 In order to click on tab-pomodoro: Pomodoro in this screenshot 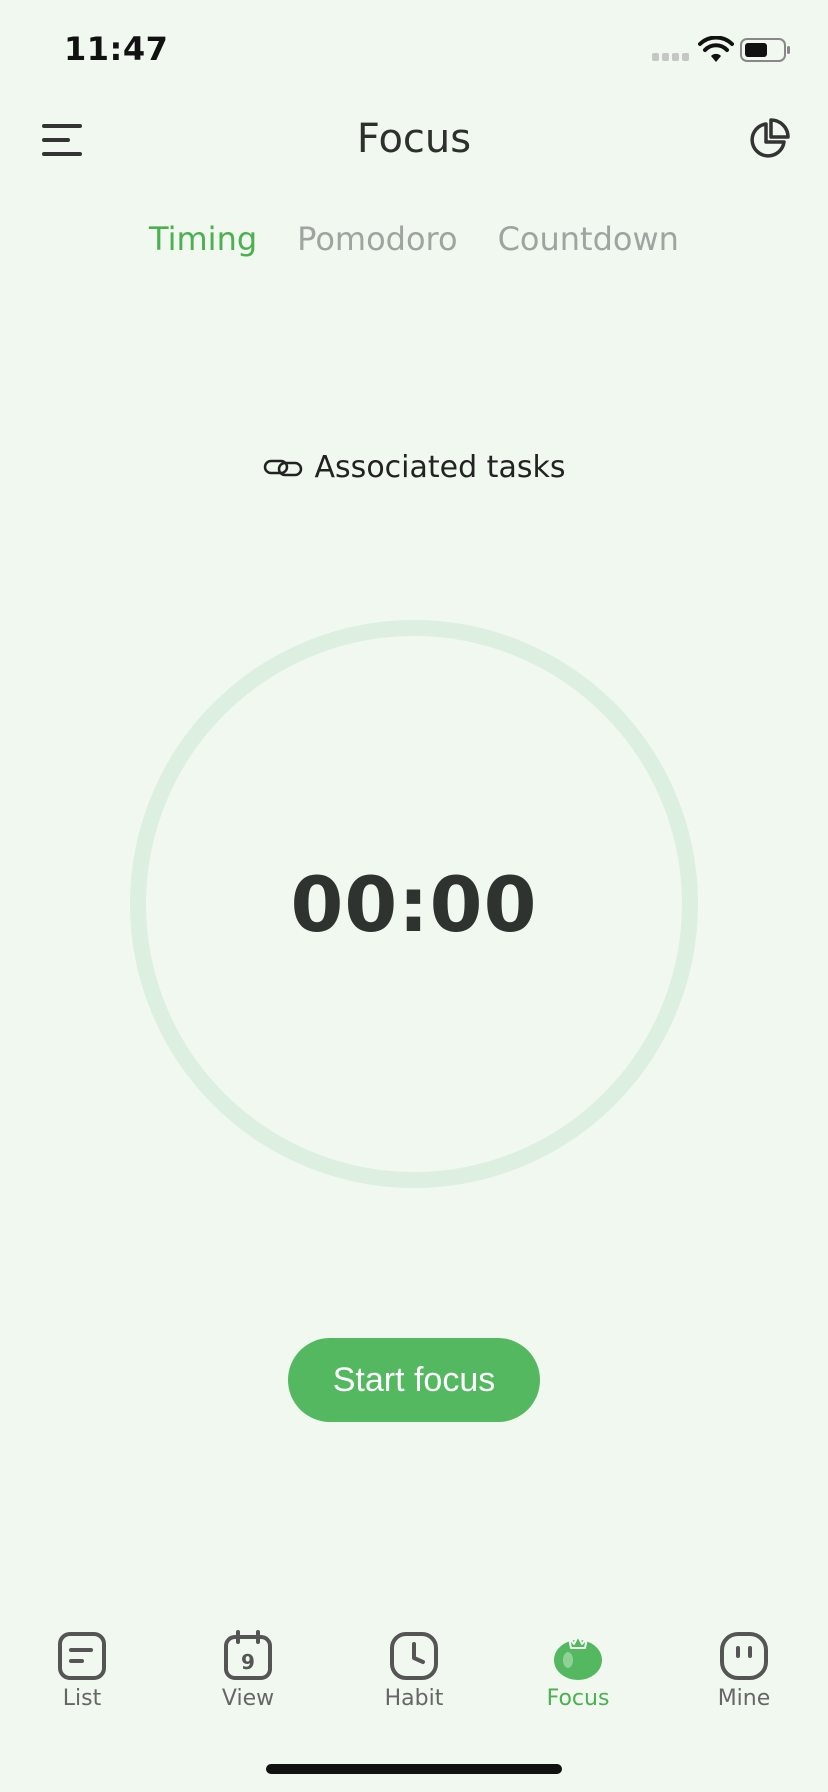, I will do `click(377, 239)`.